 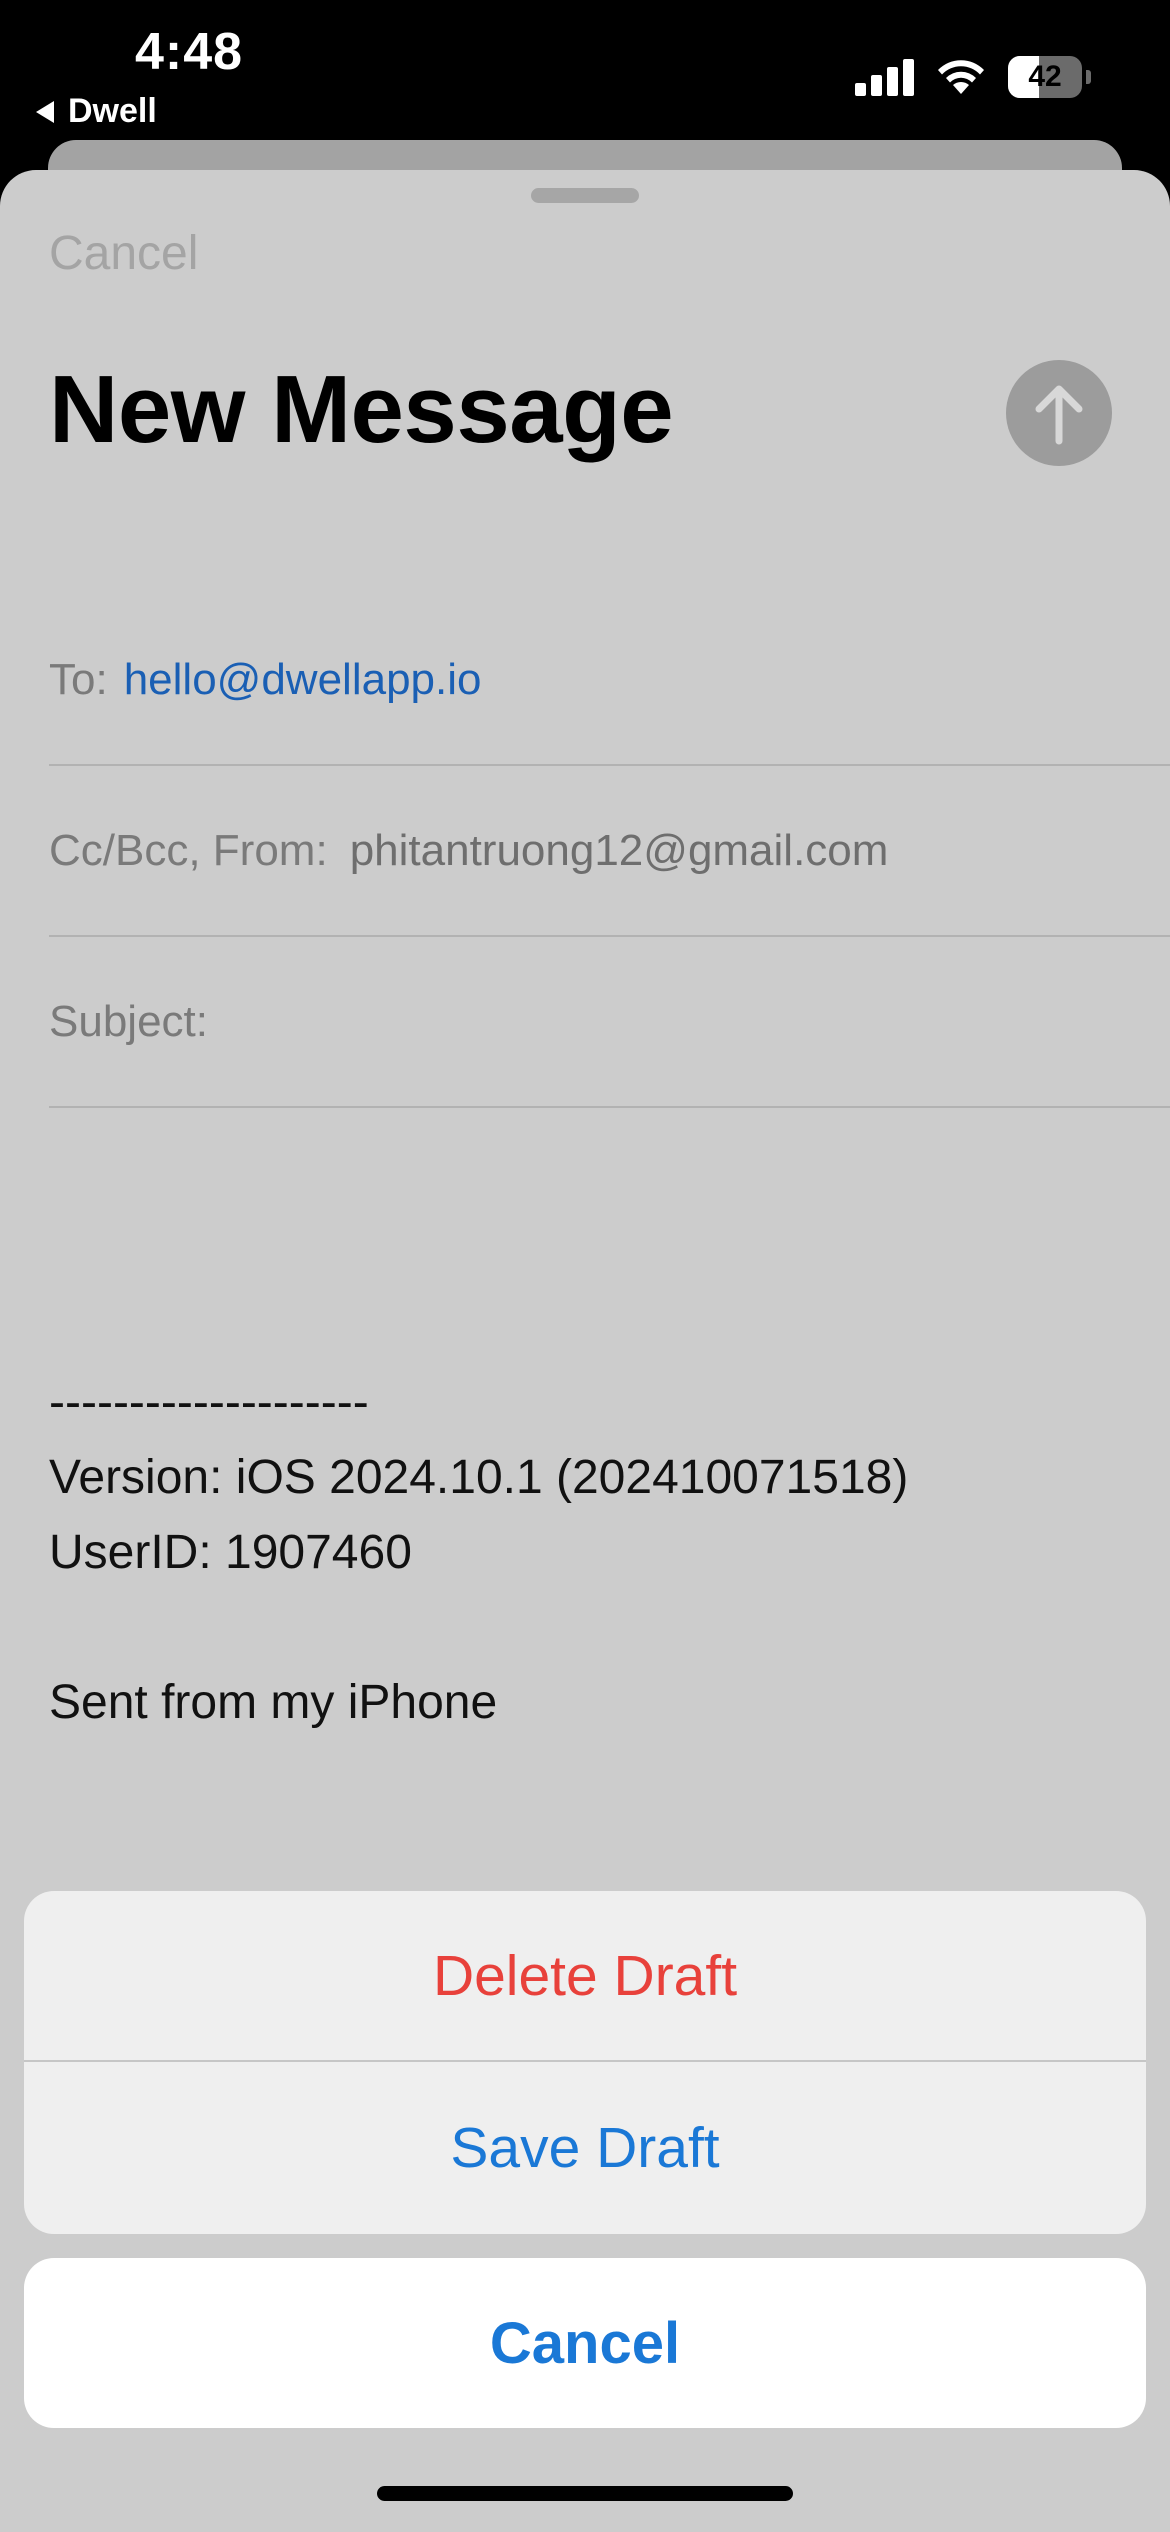 I want to click on body-line: --------------------, so click(x=209, y=1402).